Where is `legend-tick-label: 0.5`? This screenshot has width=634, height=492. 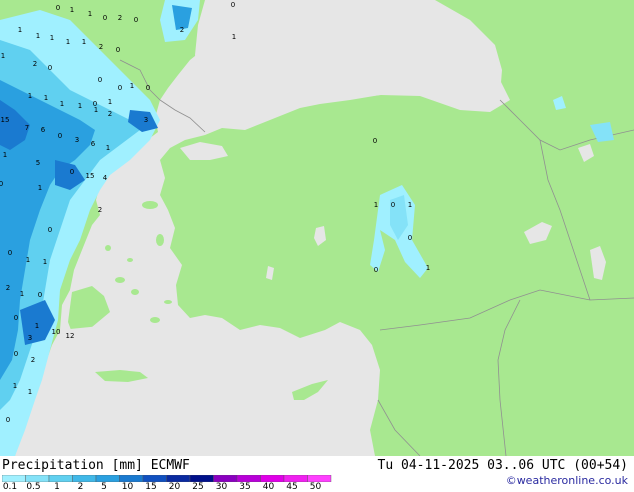
legend-tick-label: 0.5 is located at coordinates (33, 487).